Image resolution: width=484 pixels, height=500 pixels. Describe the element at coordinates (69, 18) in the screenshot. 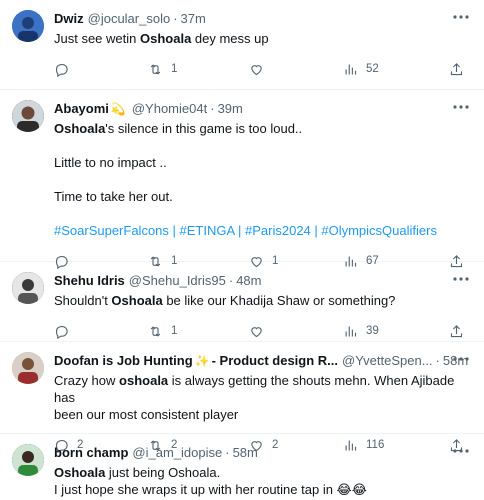

I see `display-name: Dwiz` at that location.